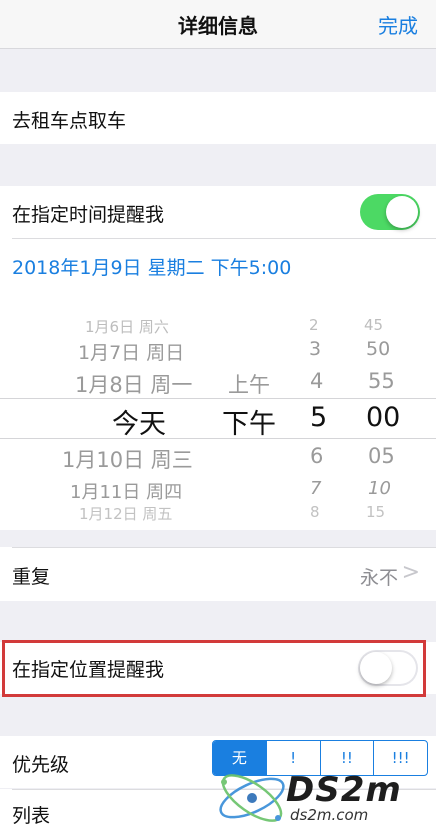 This screenshot has width=436, height=833. What do you see at coordinates (379, 488) in the screenshot?
I see `picker-minute-option: 10` at bounding box center [379, 488].